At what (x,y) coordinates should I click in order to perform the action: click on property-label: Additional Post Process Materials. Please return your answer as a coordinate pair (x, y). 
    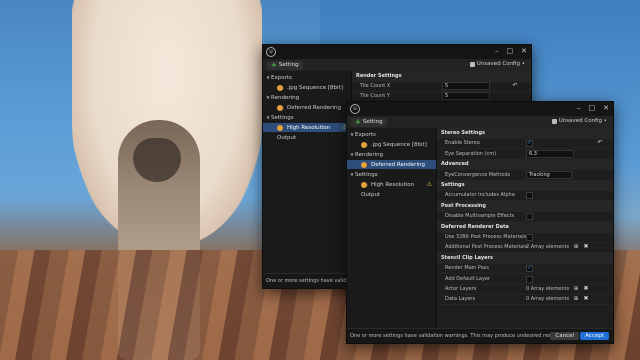
    Looking at the image, I should click on (486, 247).